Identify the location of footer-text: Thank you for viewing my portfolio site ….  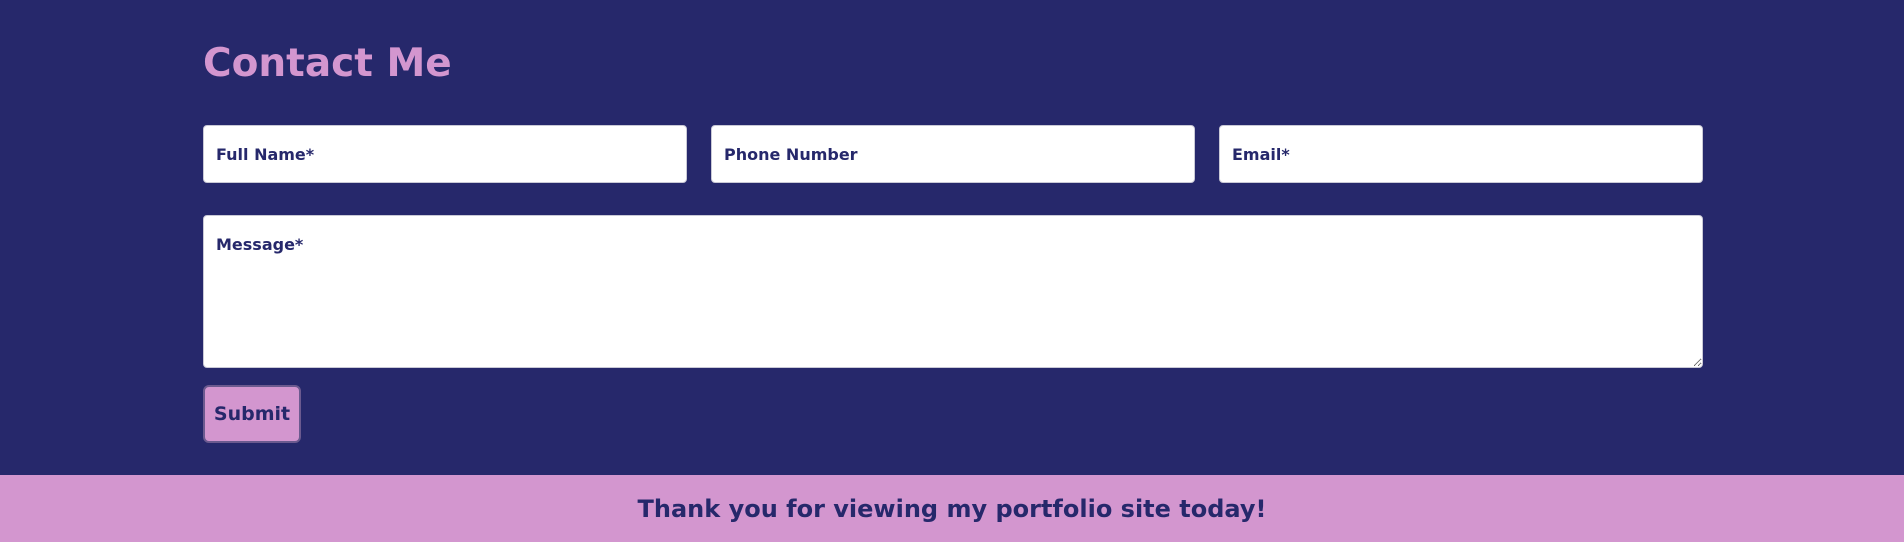
(952, 508).